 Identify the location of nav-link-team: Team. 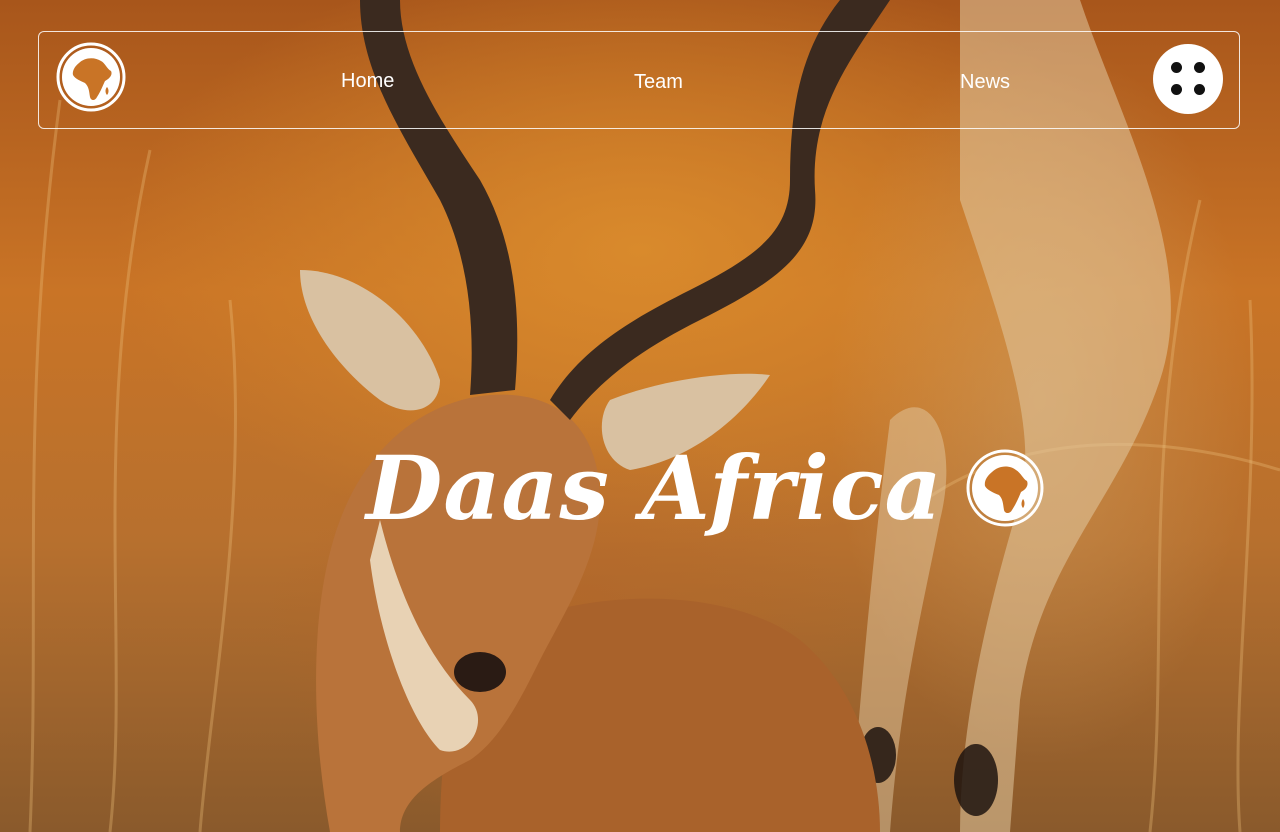
(658, 82).